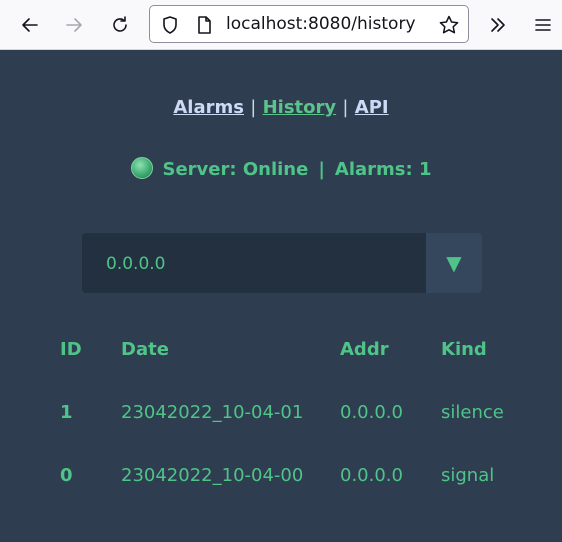  I want to click on alarm-count: Alarms: 1, so click(383, 169).